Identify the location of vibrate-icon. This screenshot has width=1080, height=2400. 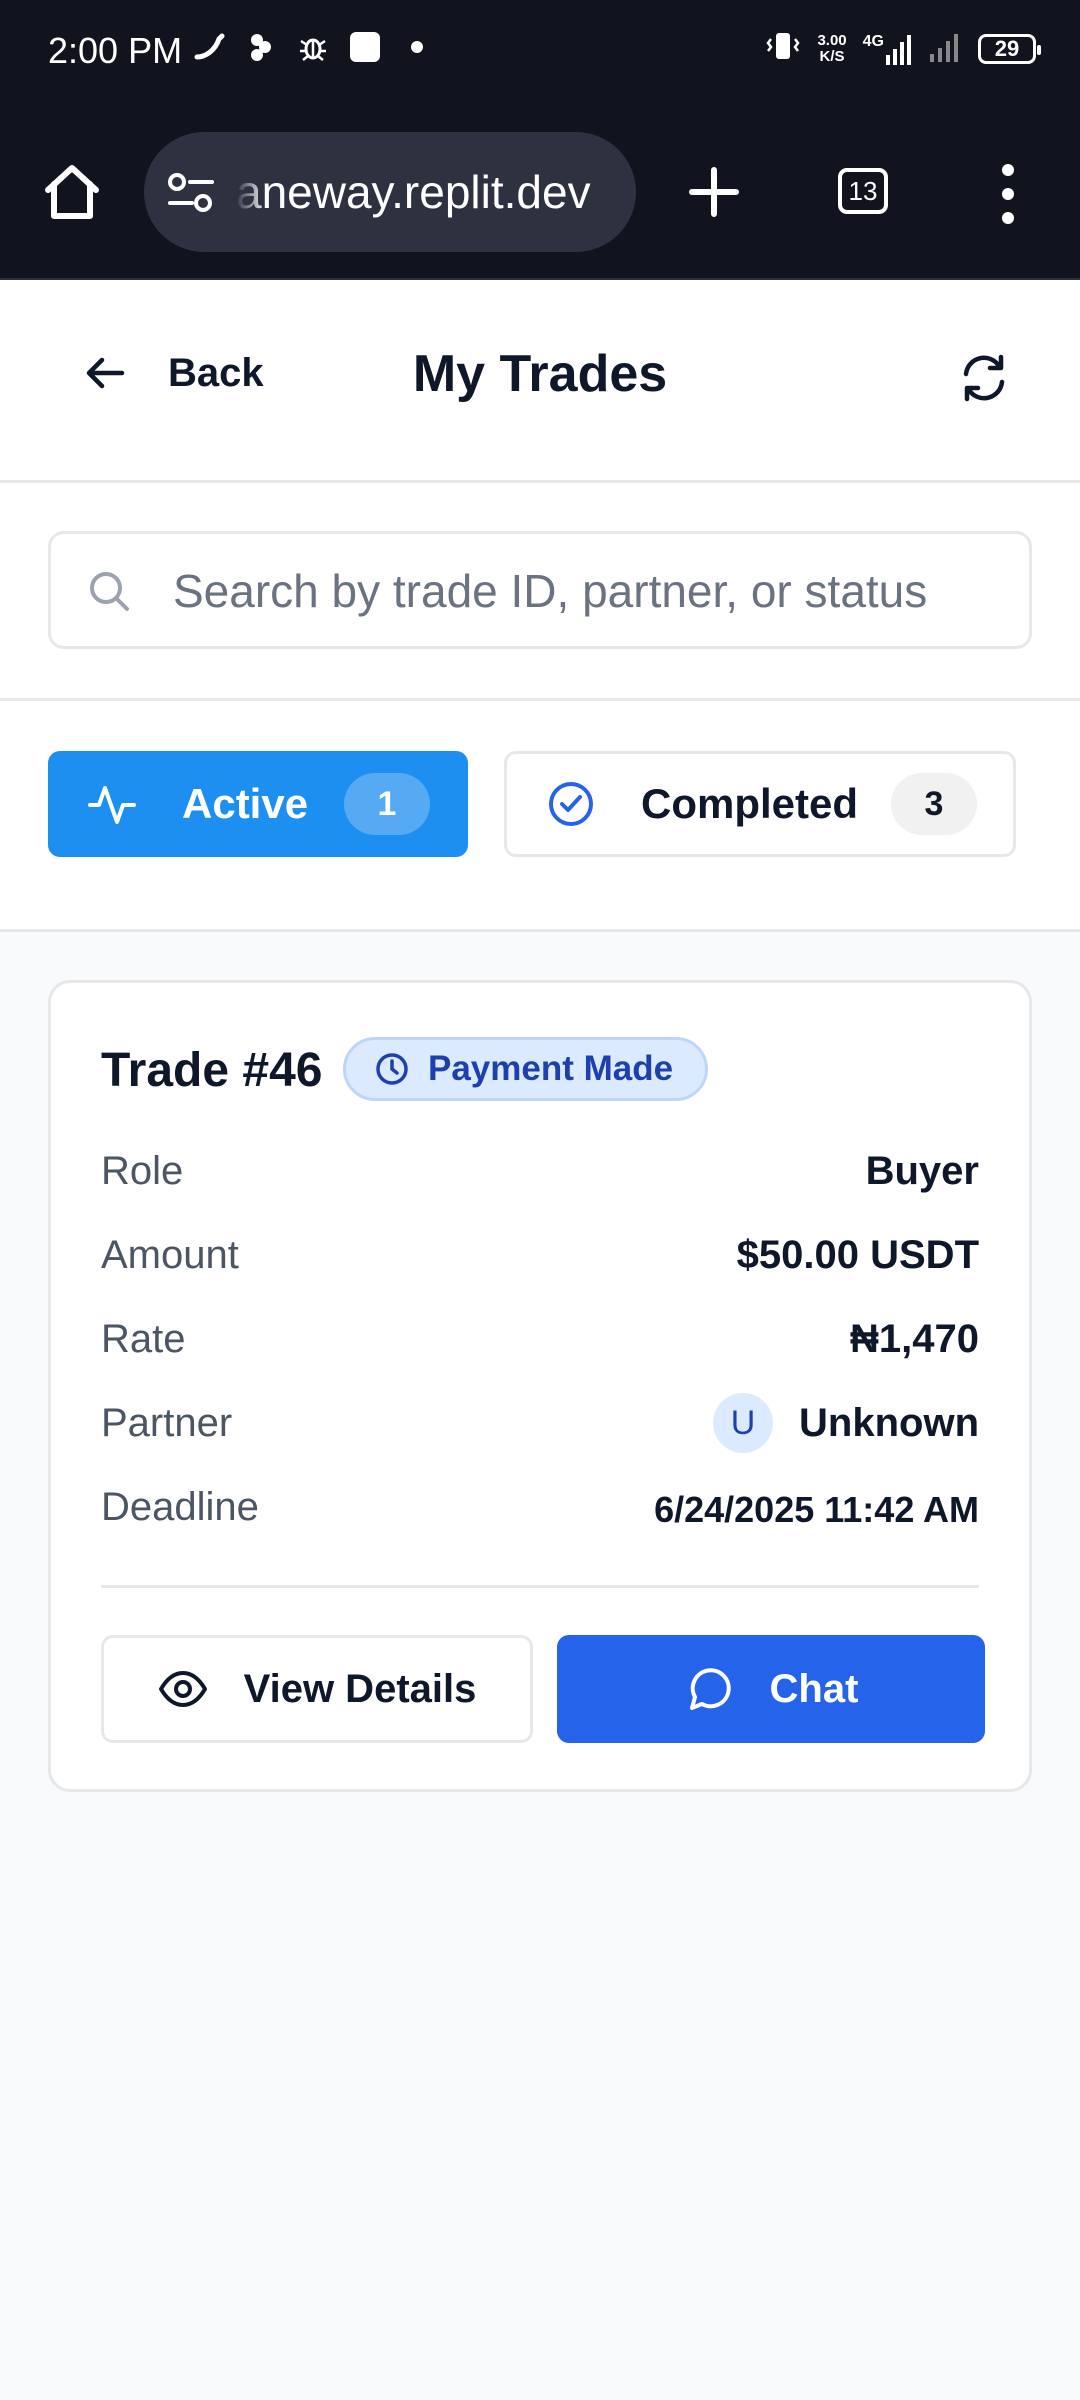
(783, 48).